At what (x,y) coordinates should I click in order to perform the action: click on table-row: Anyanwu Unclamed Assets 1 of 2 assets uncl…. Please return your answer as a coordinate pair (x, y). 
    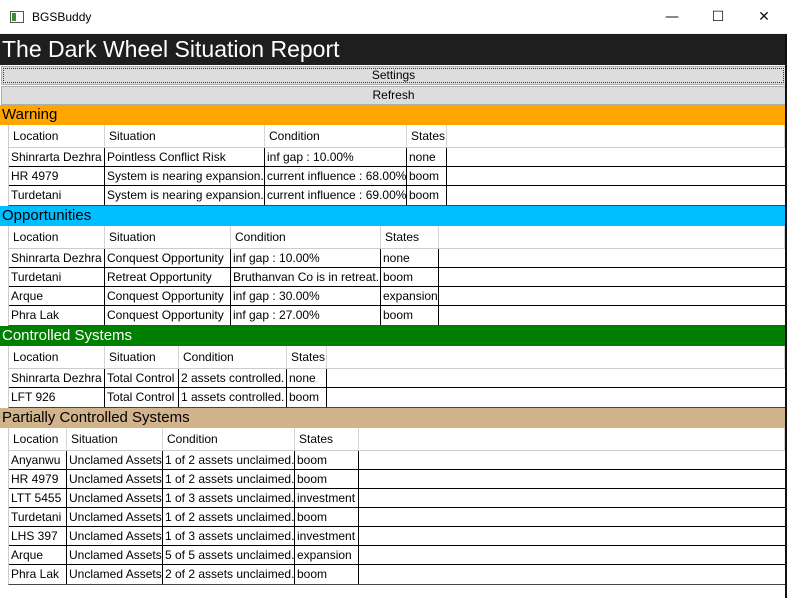
    Looking at the image, I should click on (397, 460).